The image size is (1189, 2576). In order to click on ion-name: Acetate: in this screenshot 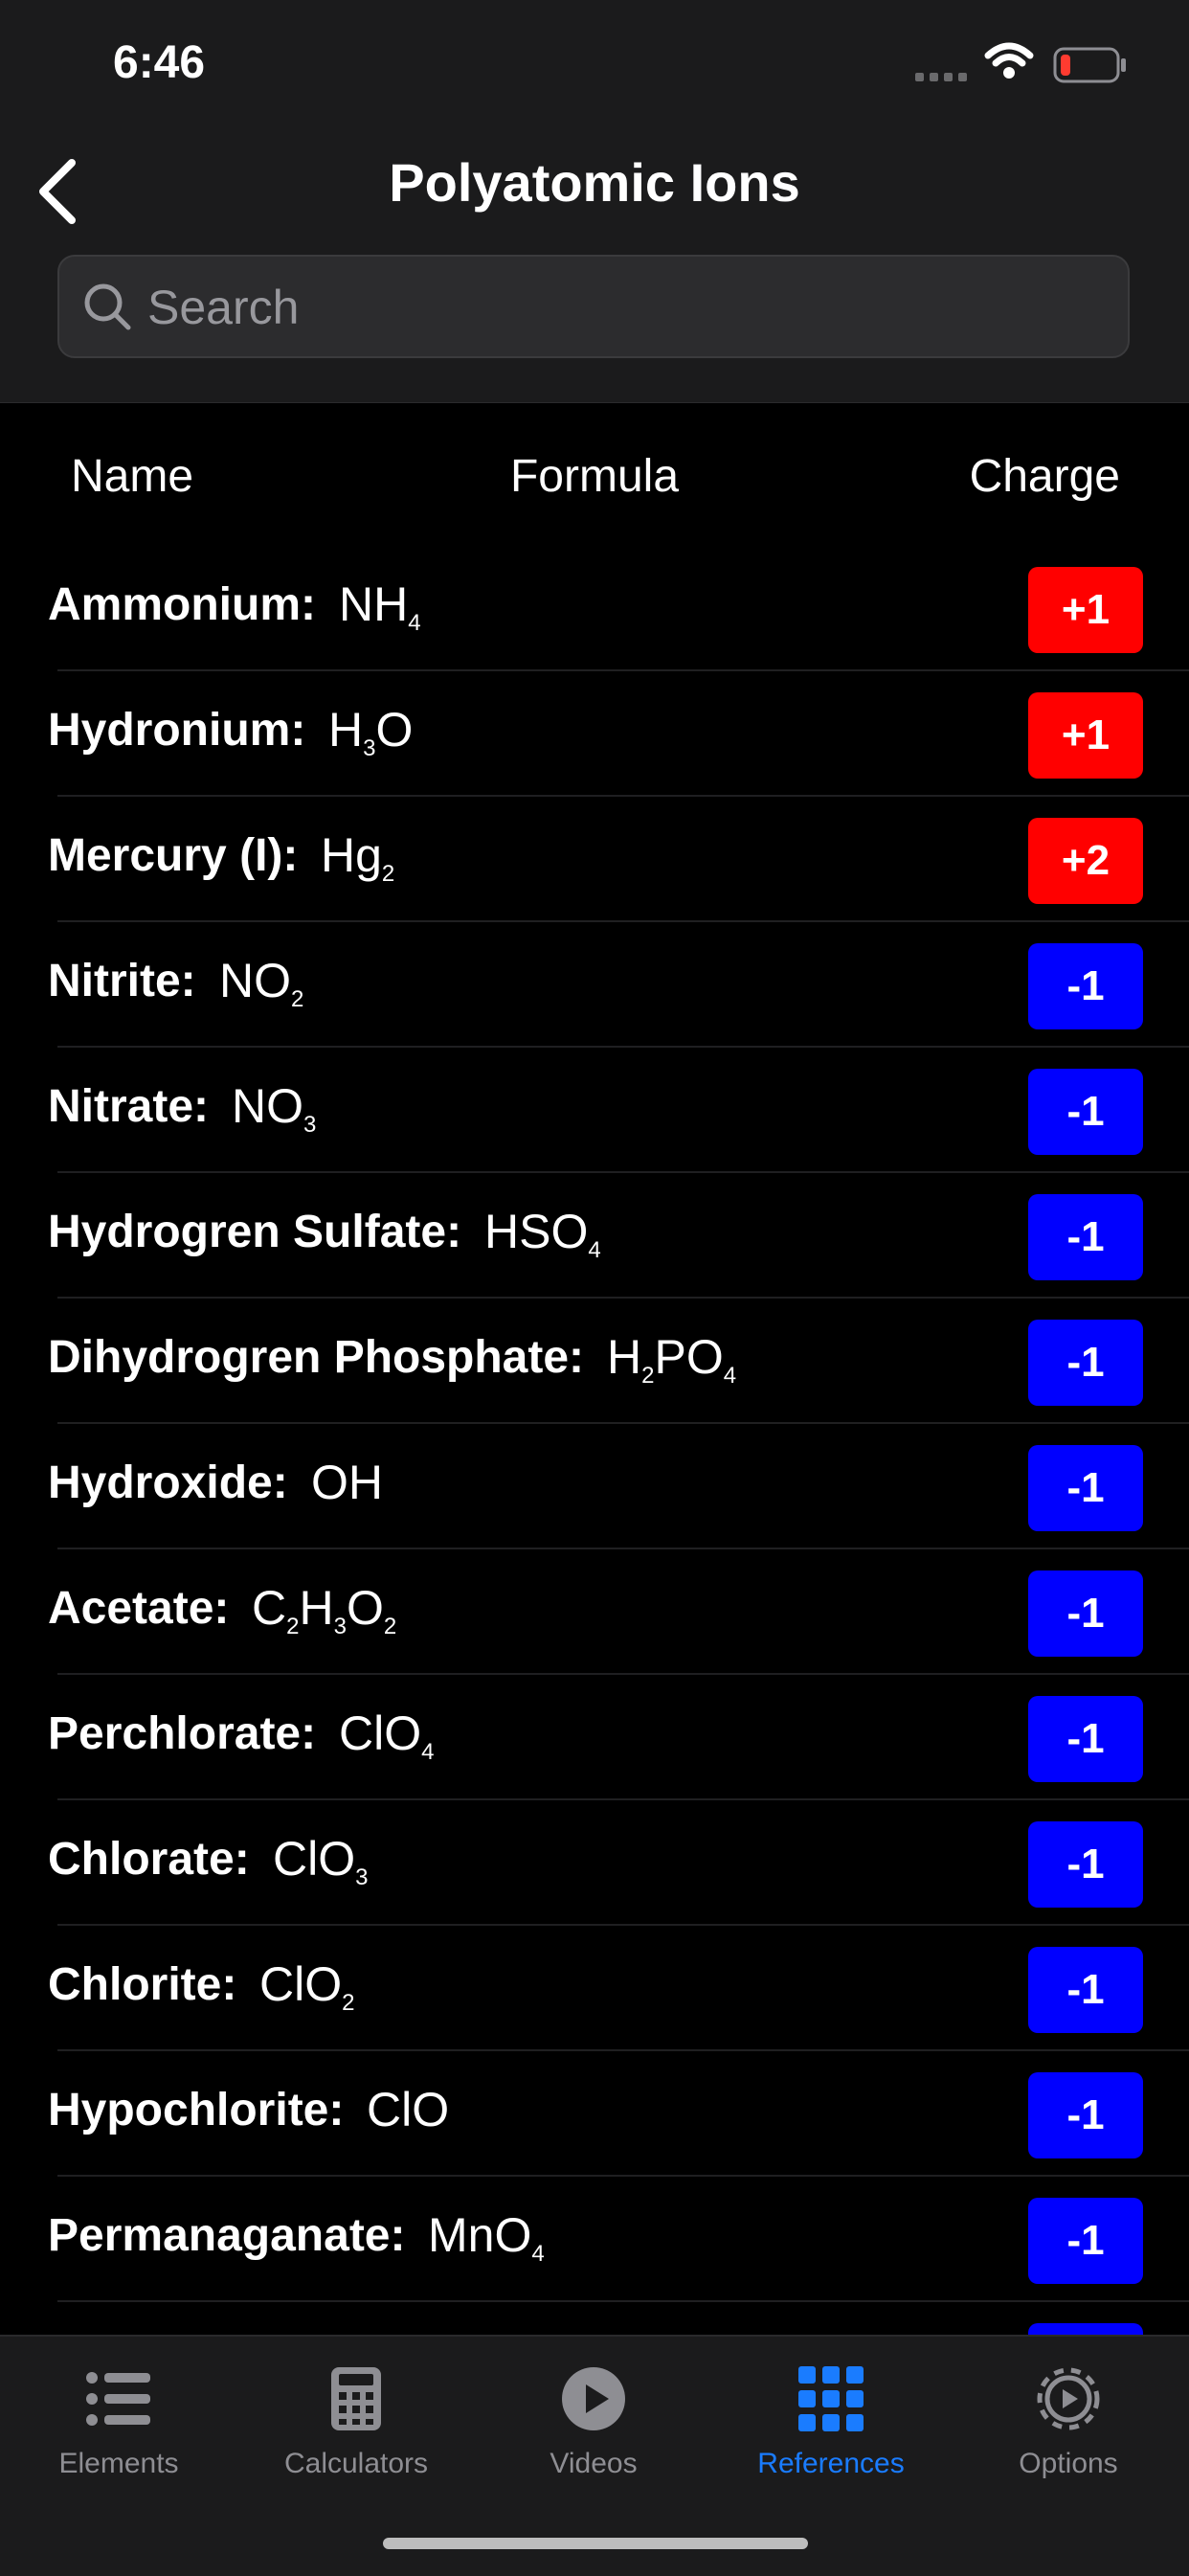, I will do `click(139, 1608)`.